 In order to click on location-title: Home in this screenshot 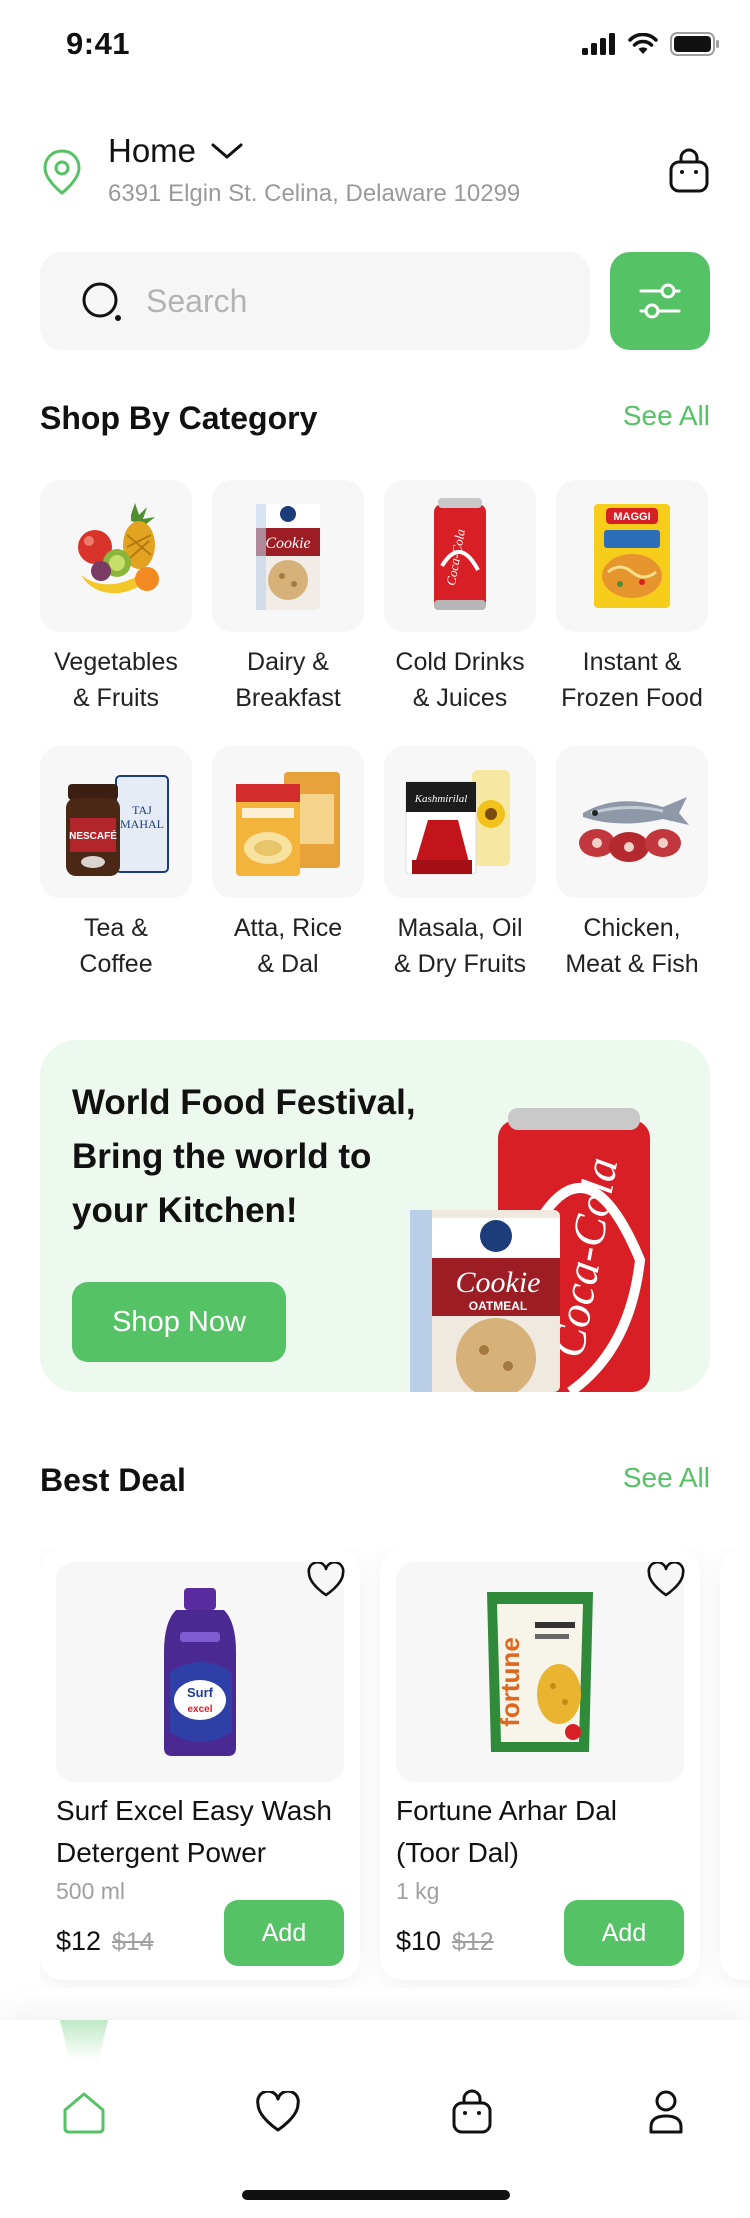, I will do `click(152, 150)`.